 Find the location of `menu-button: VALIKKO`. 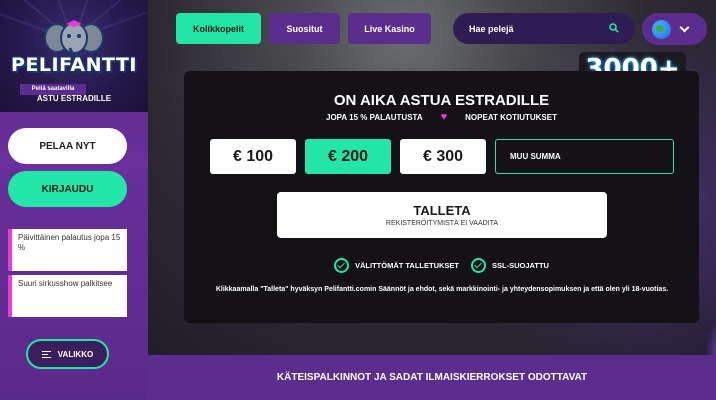

menu-button: VALIKKO is located at coordinates (67, 354).